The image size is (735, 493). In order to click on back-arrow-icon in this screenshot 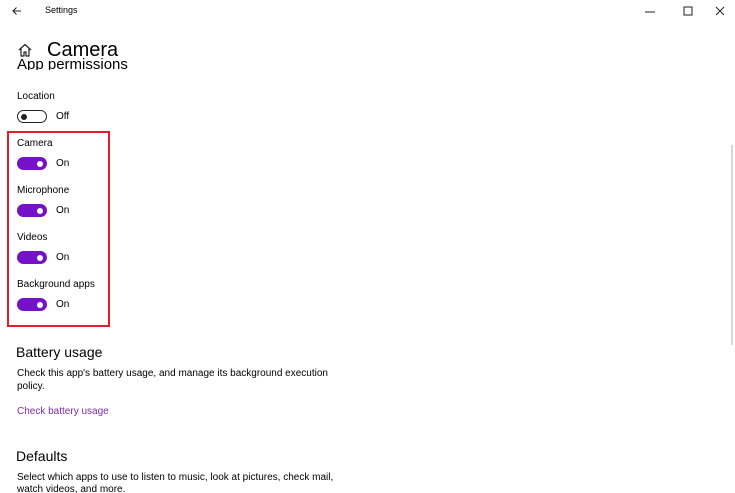, I will do `click(16, 11)`.